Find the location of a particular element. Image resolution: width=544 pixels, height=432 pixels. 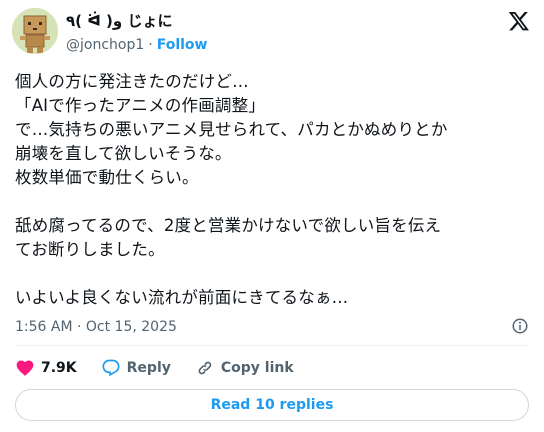

read-replies-button: Read 10 replies is located at coordinates (272, 405).